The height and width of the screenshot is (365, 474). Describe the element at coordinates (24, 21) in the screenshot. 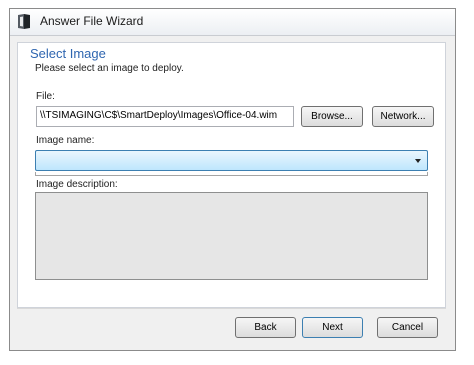

I see `app-icon` at that location.